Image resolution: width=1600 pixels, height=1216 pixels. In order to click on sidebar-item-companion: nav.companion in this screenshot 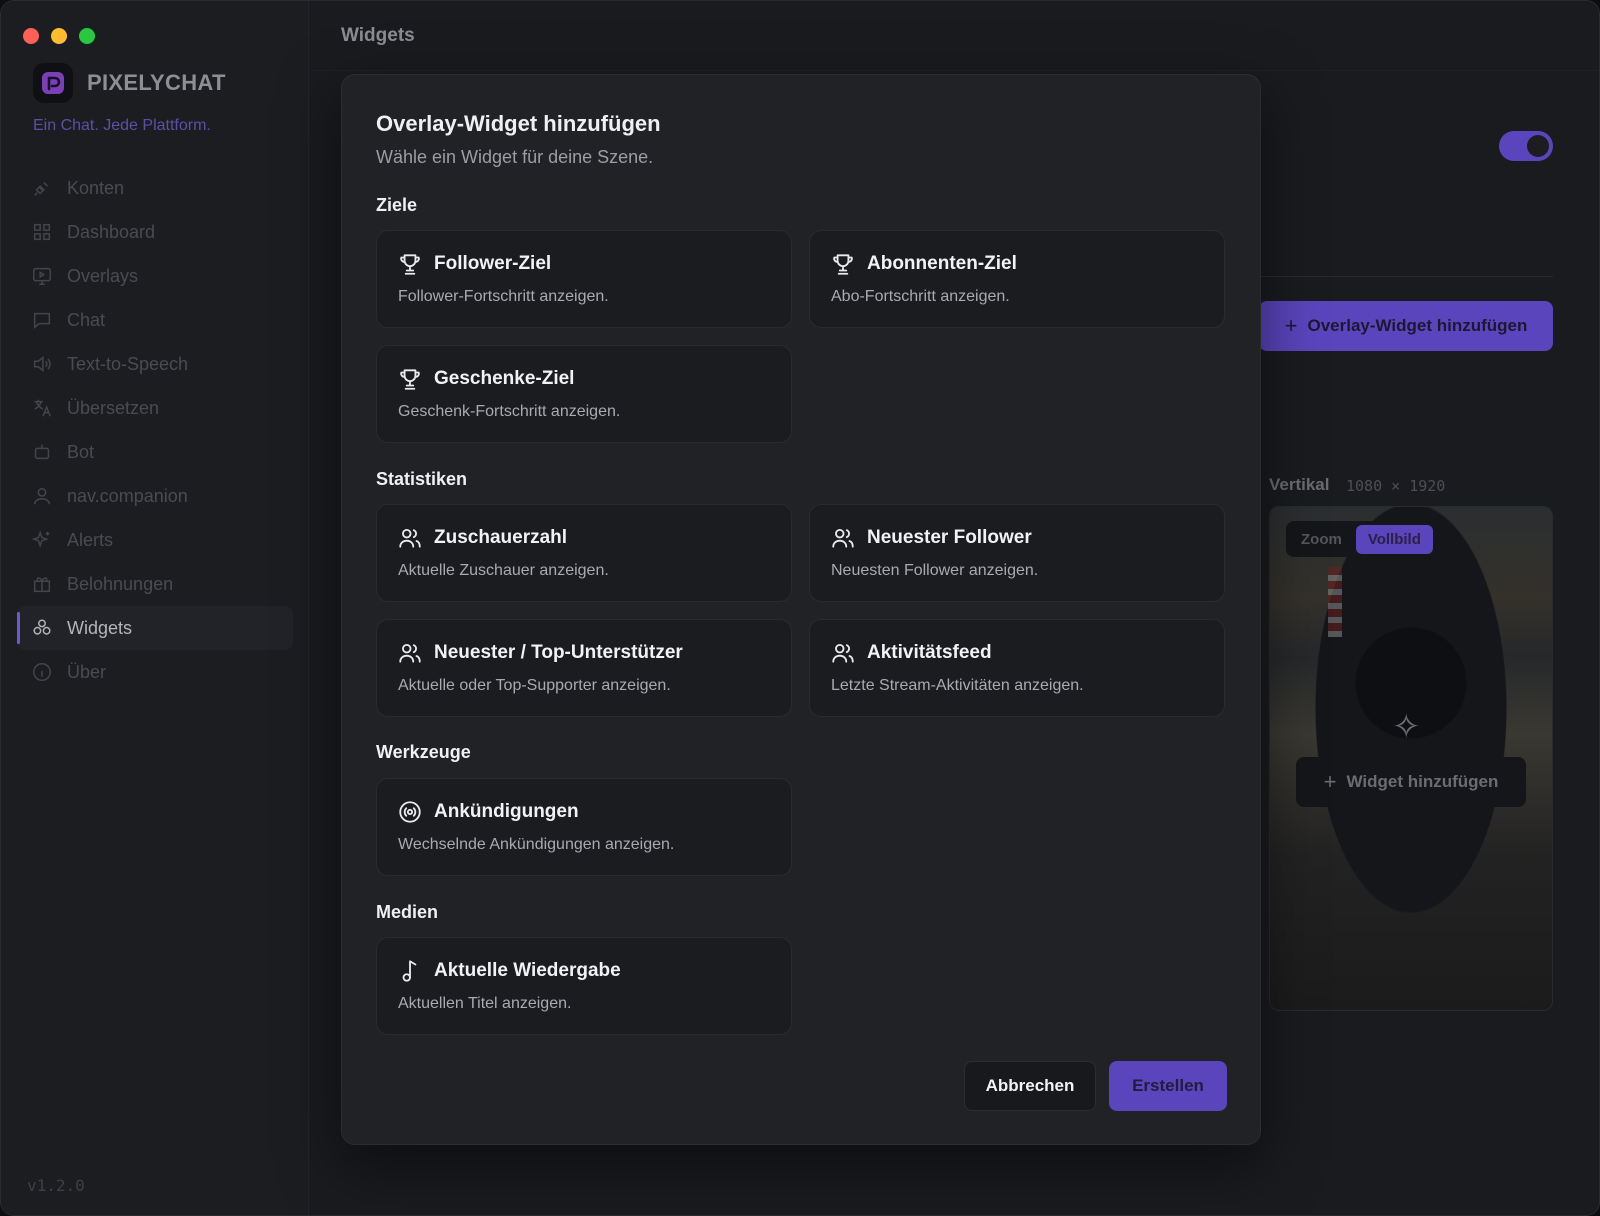, I will do `click(155, 496)`.